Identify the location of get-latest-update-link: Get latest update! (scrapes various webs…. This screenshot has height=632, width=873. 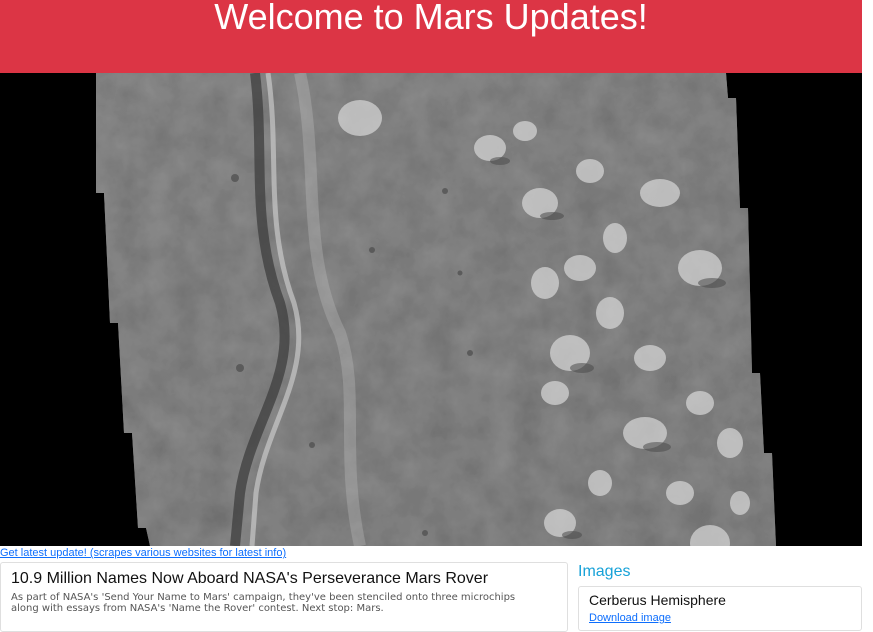
(143, 553).